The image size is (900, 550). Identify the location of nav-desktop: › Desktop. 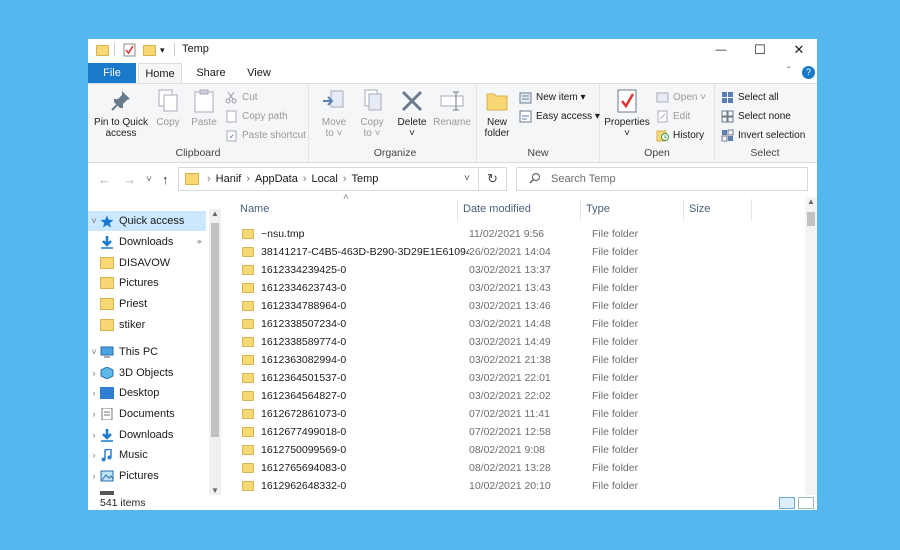
(147, 393).